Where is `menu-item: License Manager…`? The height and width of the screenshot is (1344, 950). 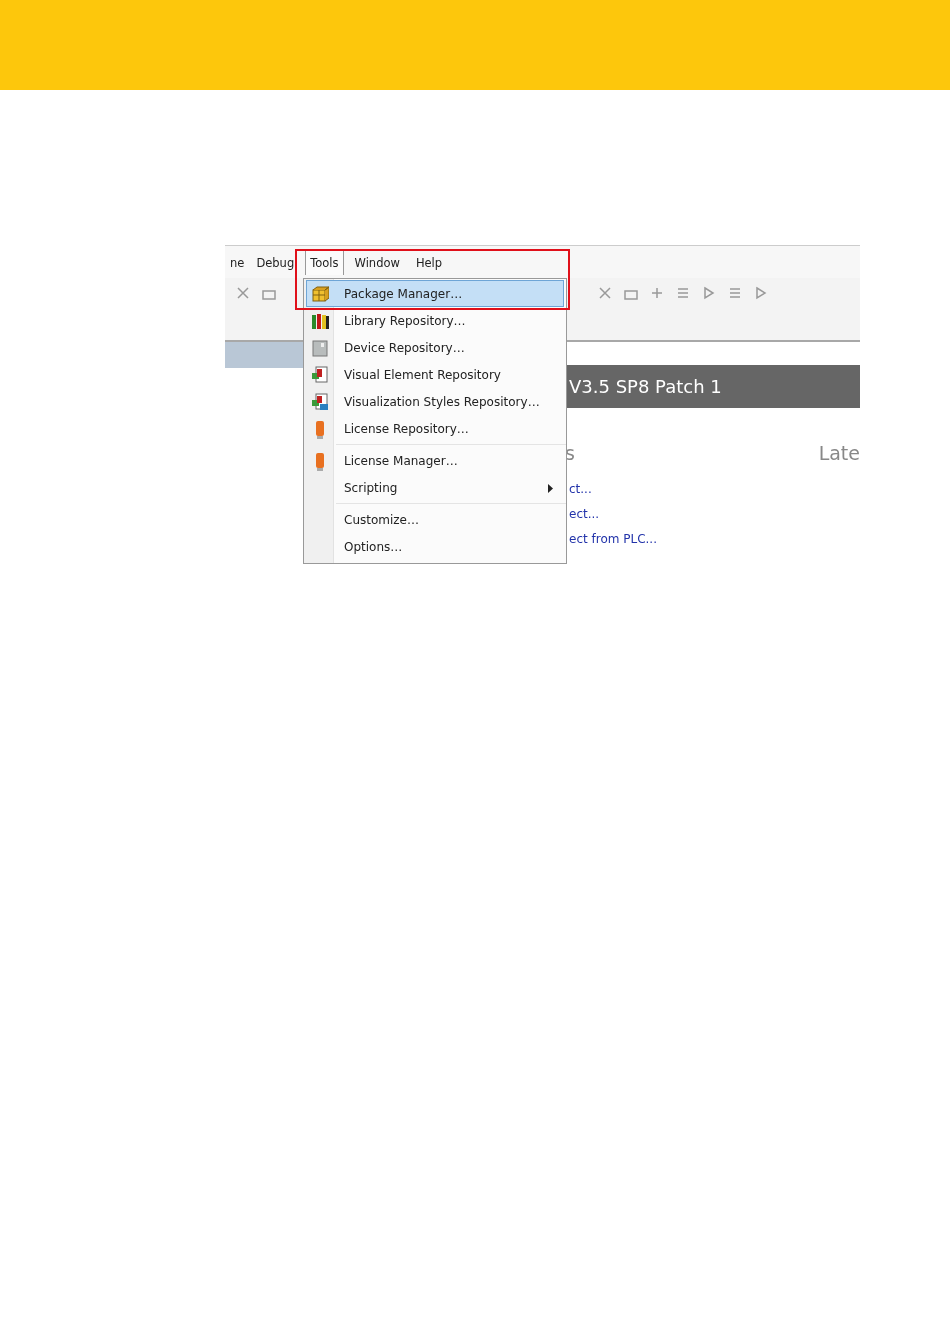
menu-item: License Manager… is located at coordinates (435, 460).